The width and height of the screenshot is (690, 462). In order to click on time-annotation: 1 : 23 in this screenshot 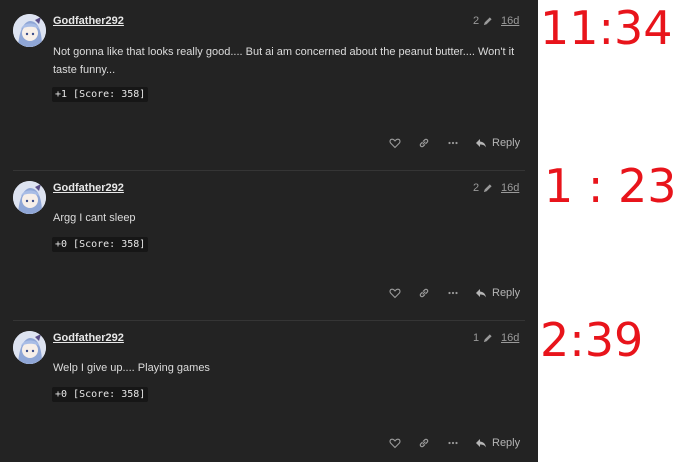, I will do `click(615, 188)`.